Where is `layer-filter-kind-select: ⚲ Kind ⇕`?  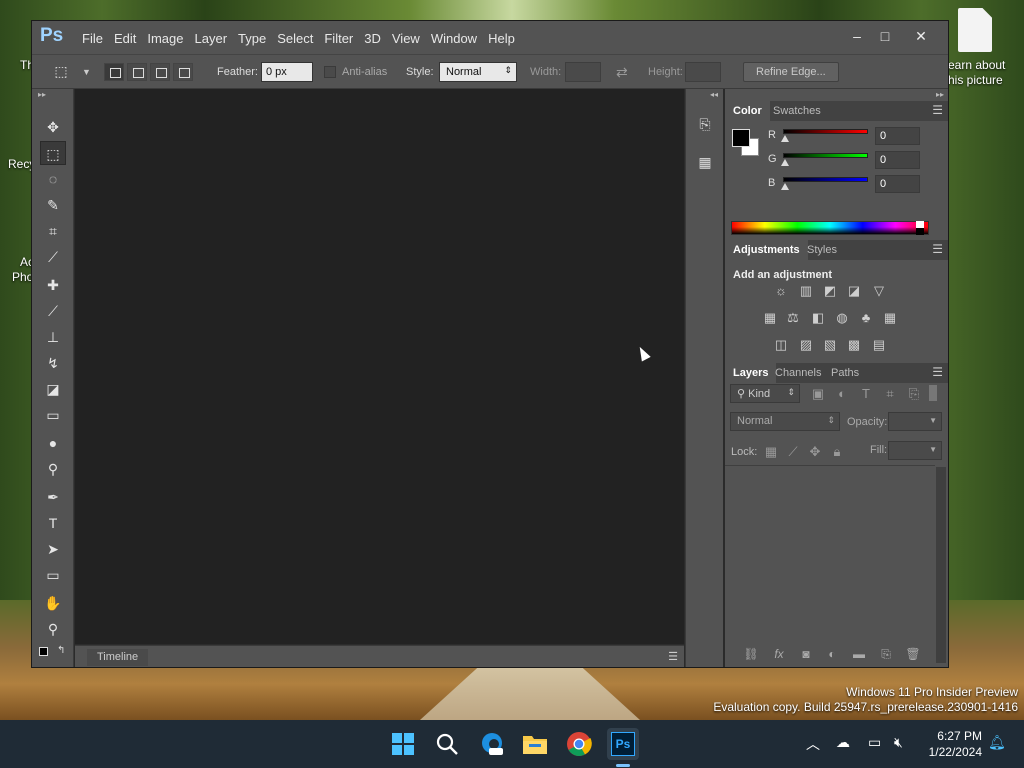
layer-filter-kind-select: ⚲ Kind ⇕ is located at coordinates (765, 393).